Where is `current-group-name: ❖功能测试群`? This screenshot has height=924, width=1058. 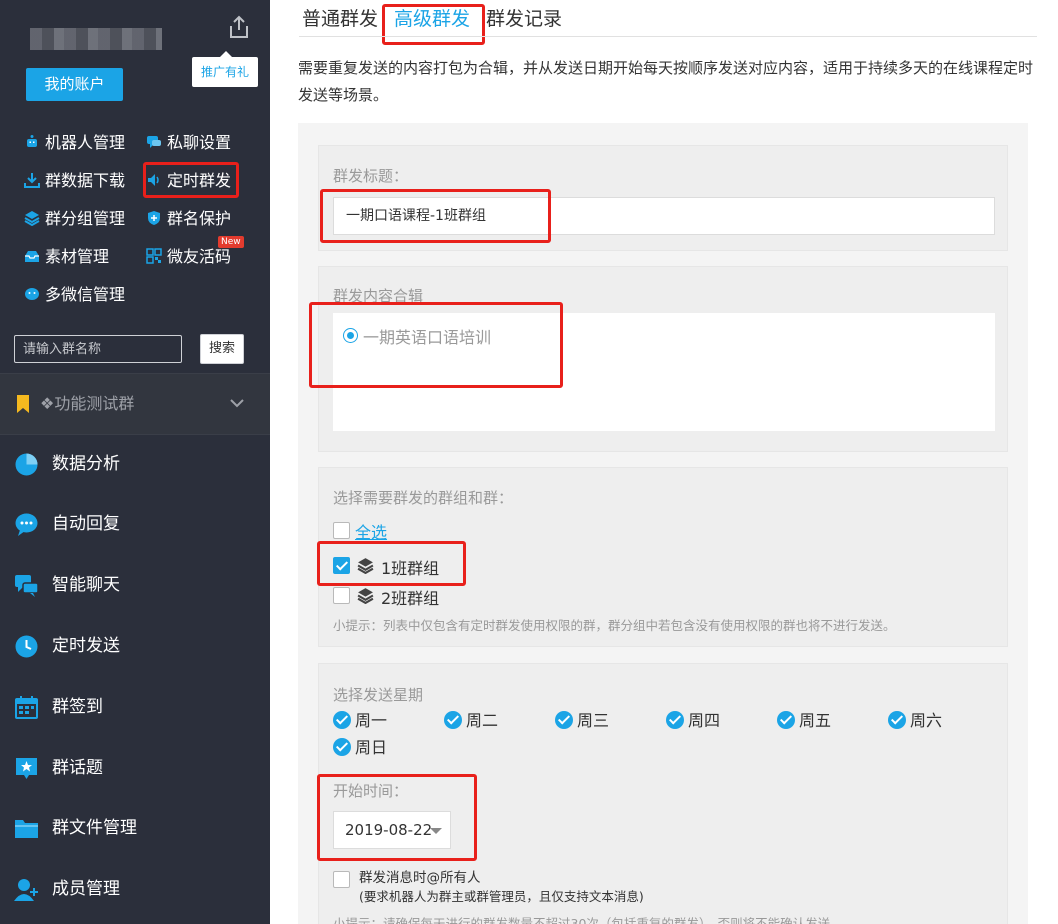 current-group-name: ❖功能测试群 is located at coordinates (87, 403).